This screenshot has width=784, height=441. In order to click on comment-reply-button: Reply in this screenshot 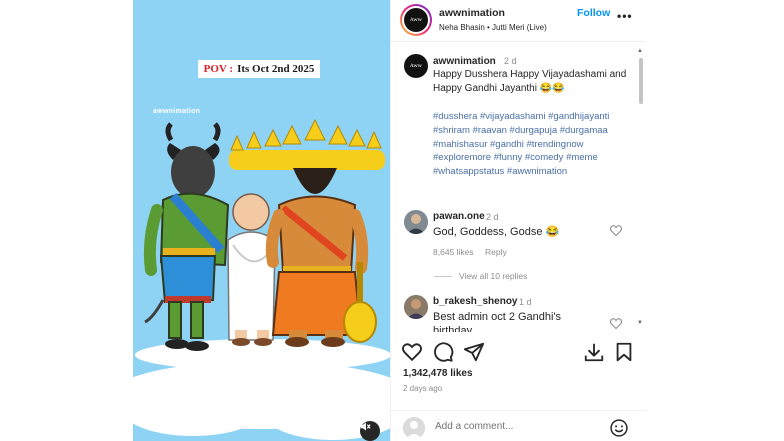, I will do `click(496, 252)`.